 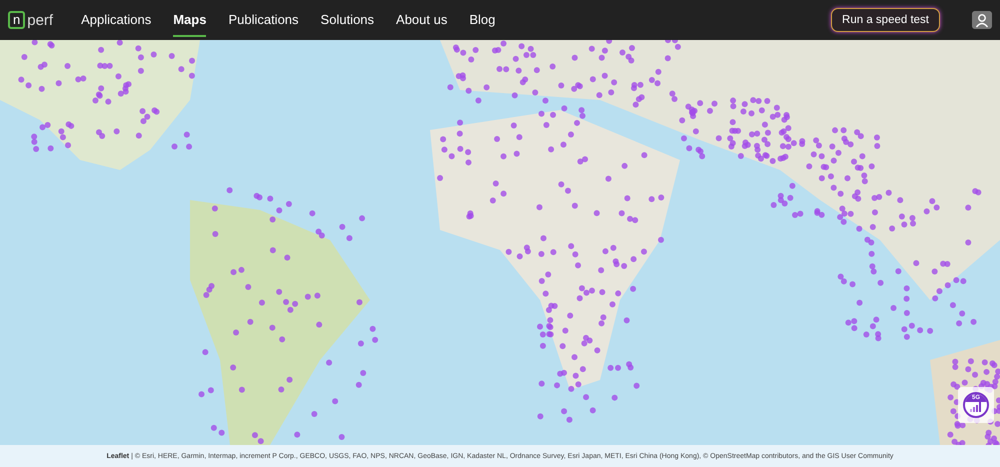 I want to click on nav-tab: Maps, so click(x=189, y=20).